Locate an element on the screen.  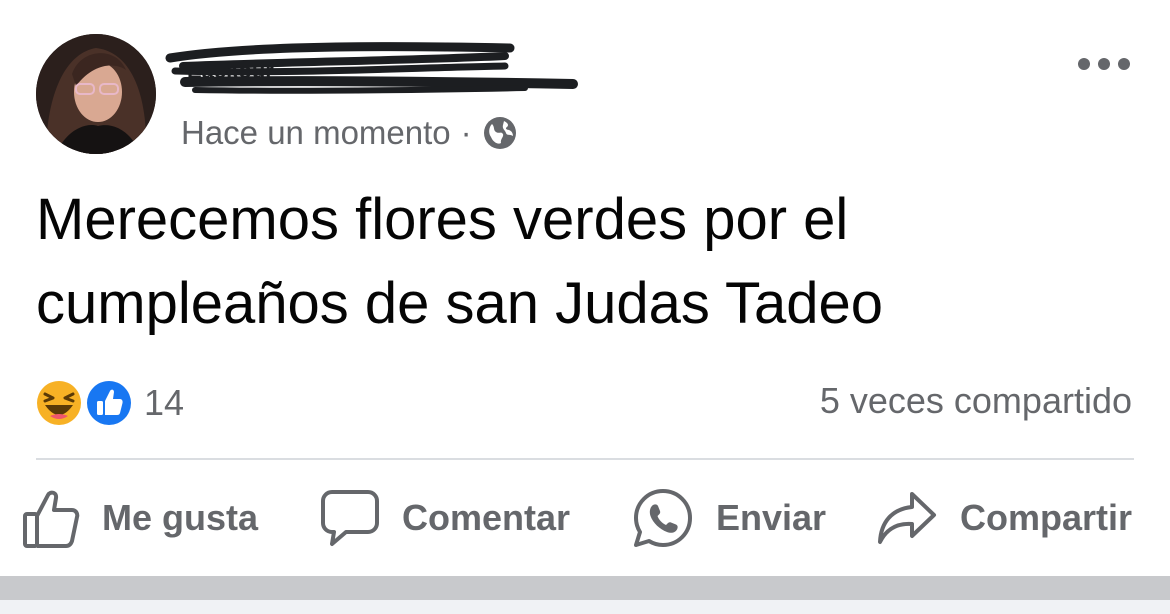
reaction-icons is located at coordinates (85, 403).